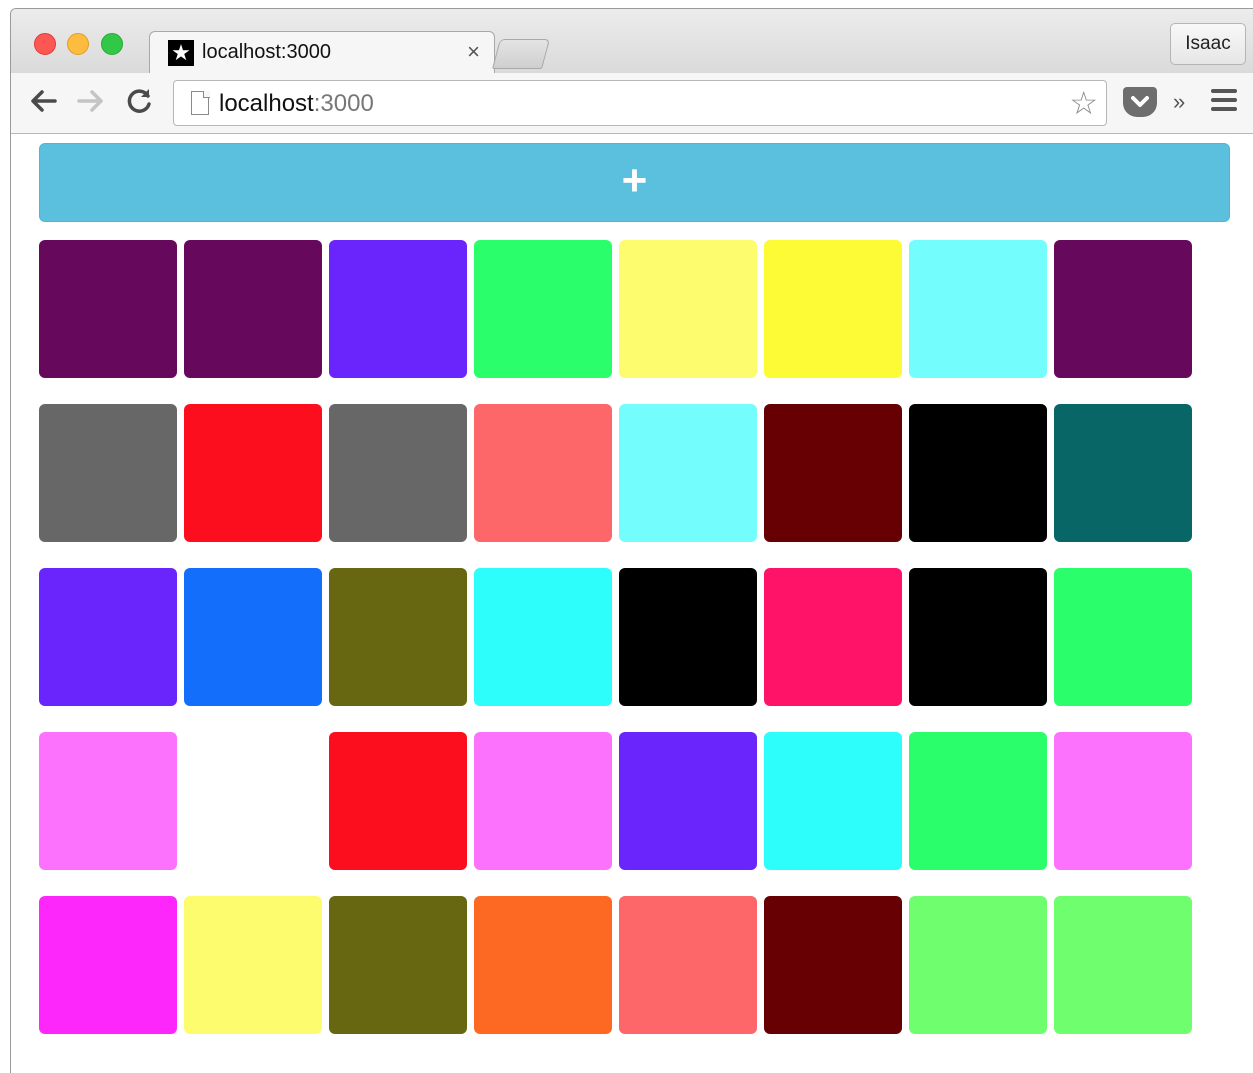 The width and height of the screenshot is (1253, 1073). What do you see at coordinates (343, 103) in the screenshot?
I see `url-port: :3000` at bounding box center [343, 103].